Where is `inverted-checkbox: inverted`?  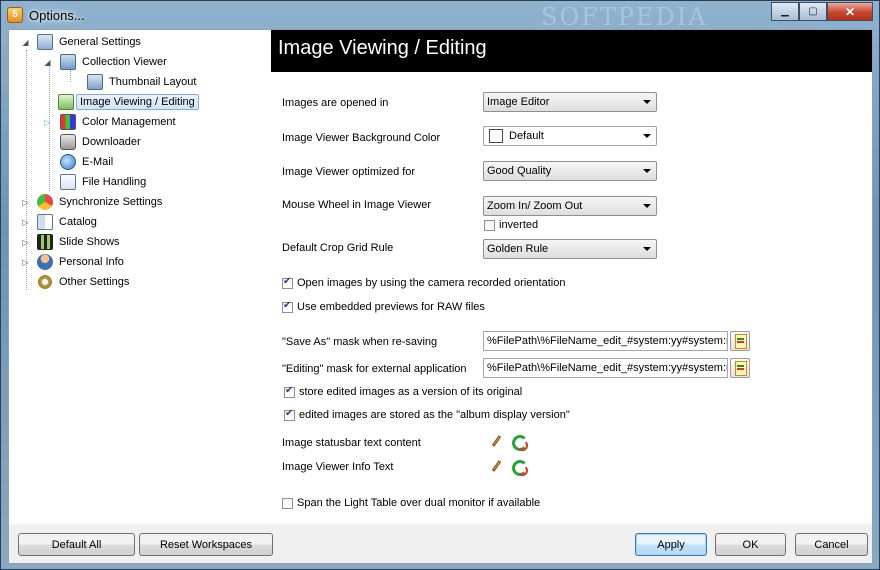 inverted-checkbox: inverted is located at coordinates (511, 225).